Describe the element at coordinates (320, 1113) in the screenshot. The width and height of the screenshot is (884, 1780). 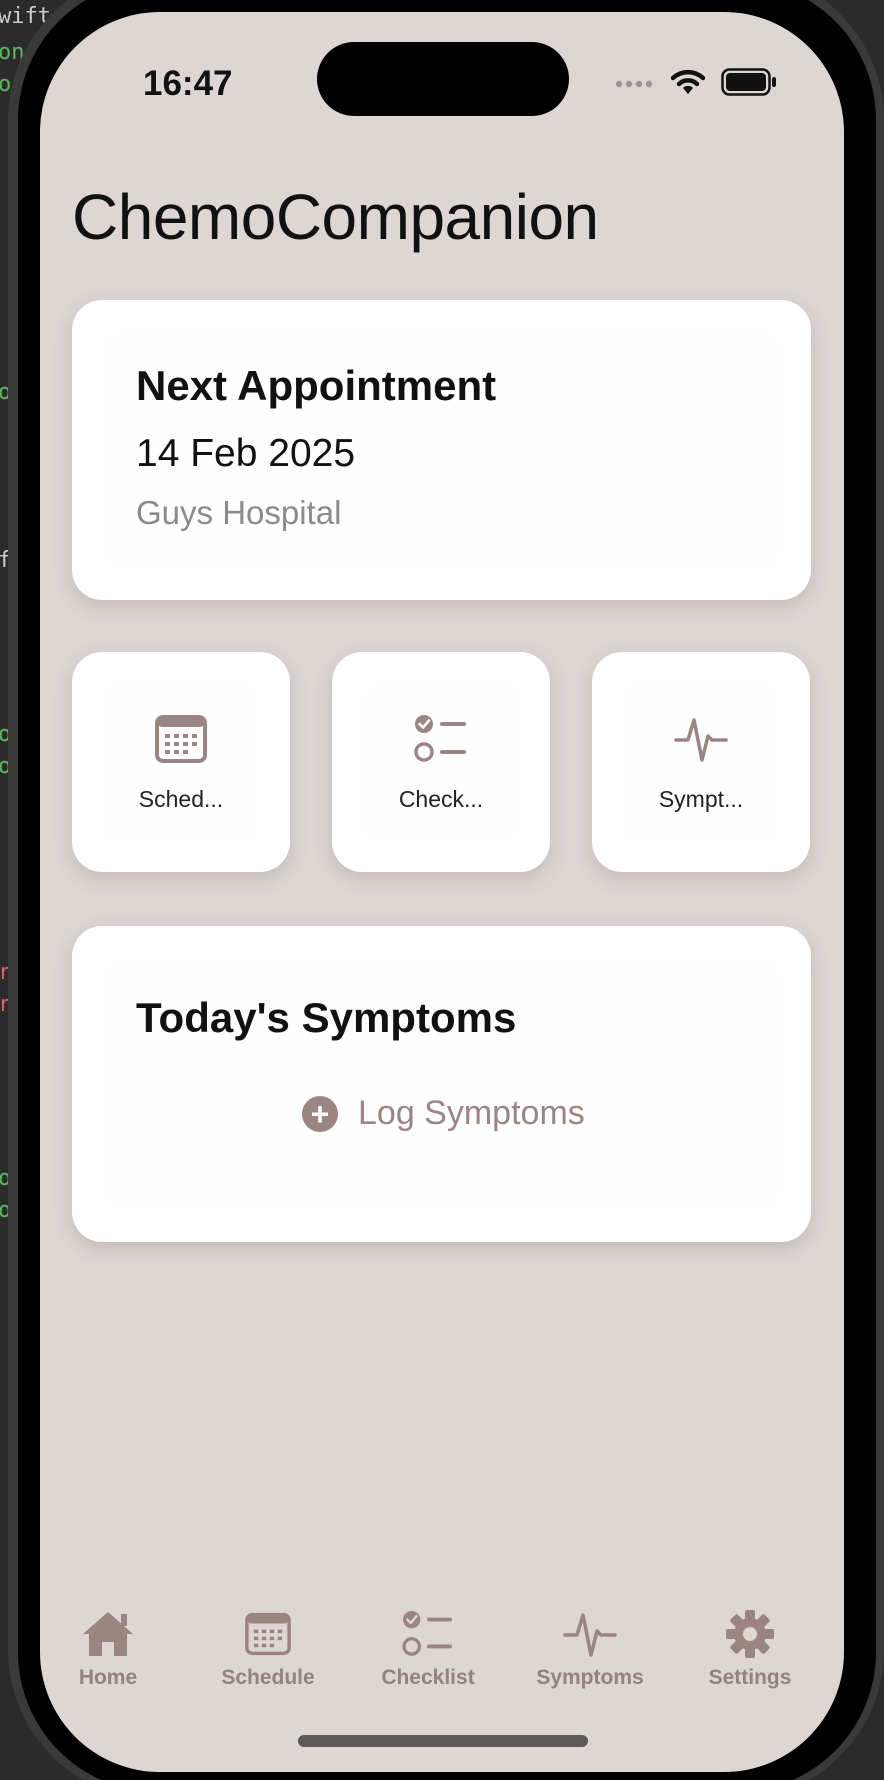
I see `plus-circle-icon: +` at that location.